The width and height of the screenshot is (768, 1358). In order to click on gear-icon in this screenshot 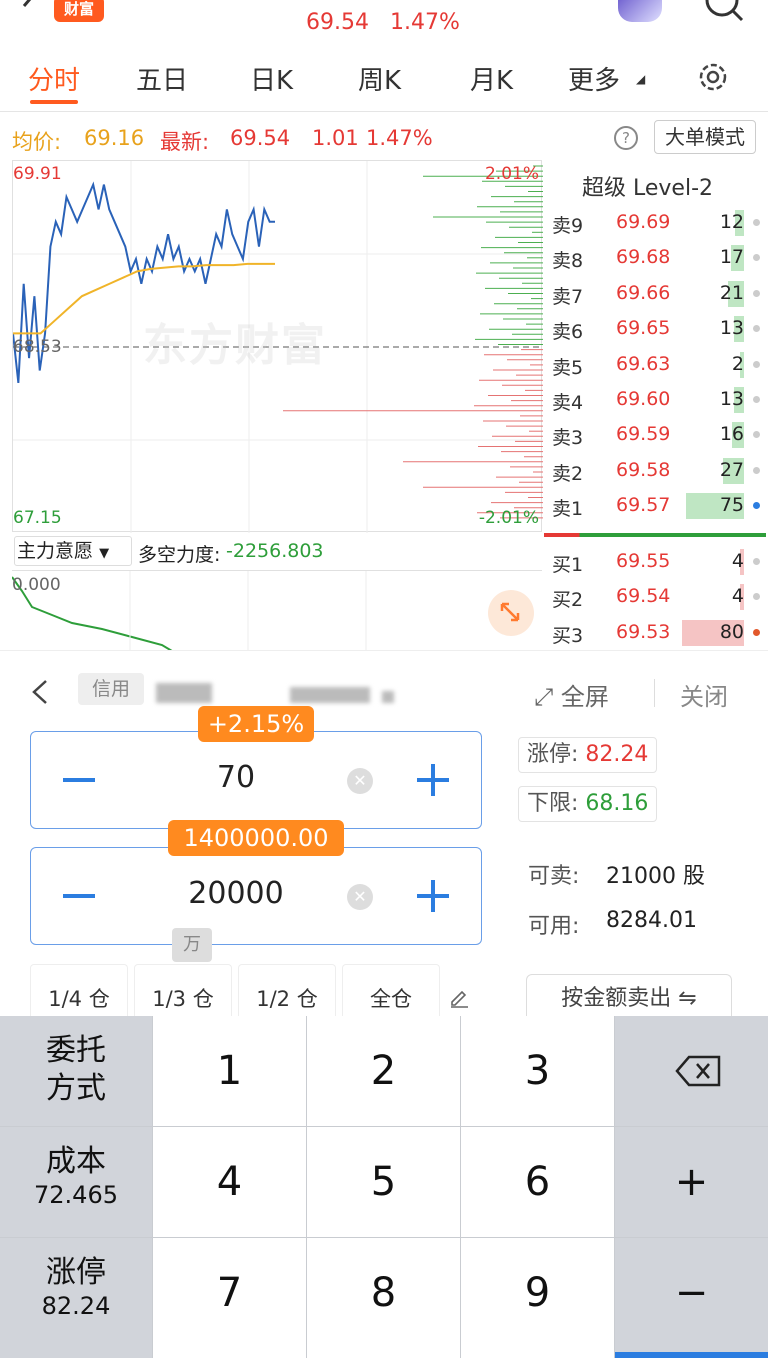, I will do `click(713, 77)`.